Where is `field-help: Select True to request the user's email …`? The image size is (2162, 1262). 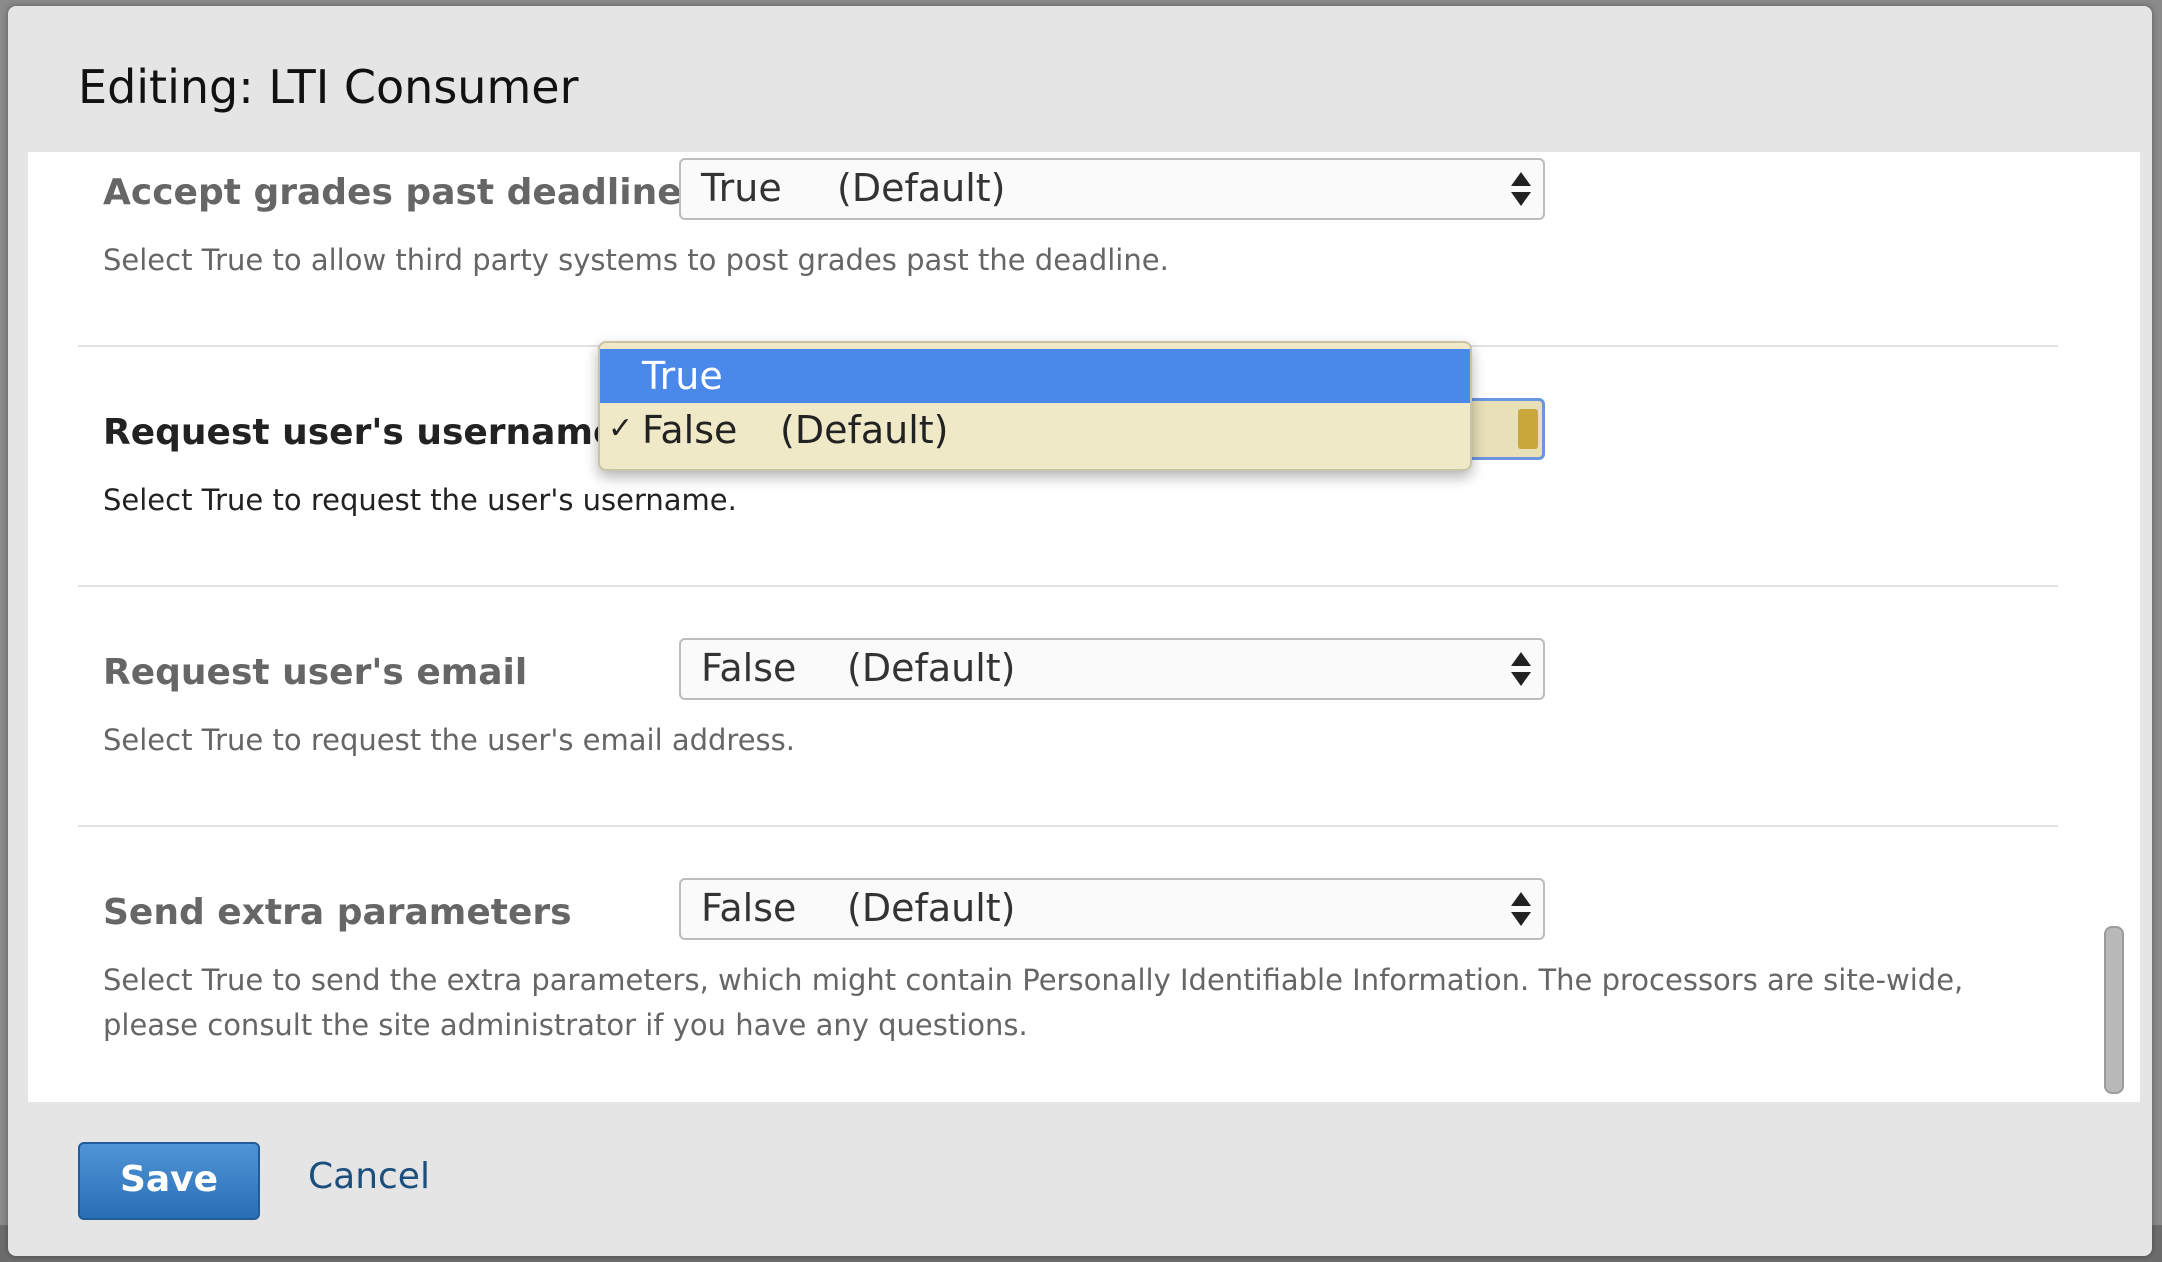
field-help: Select True to request the user's email … is located at coordinates (449, 740).